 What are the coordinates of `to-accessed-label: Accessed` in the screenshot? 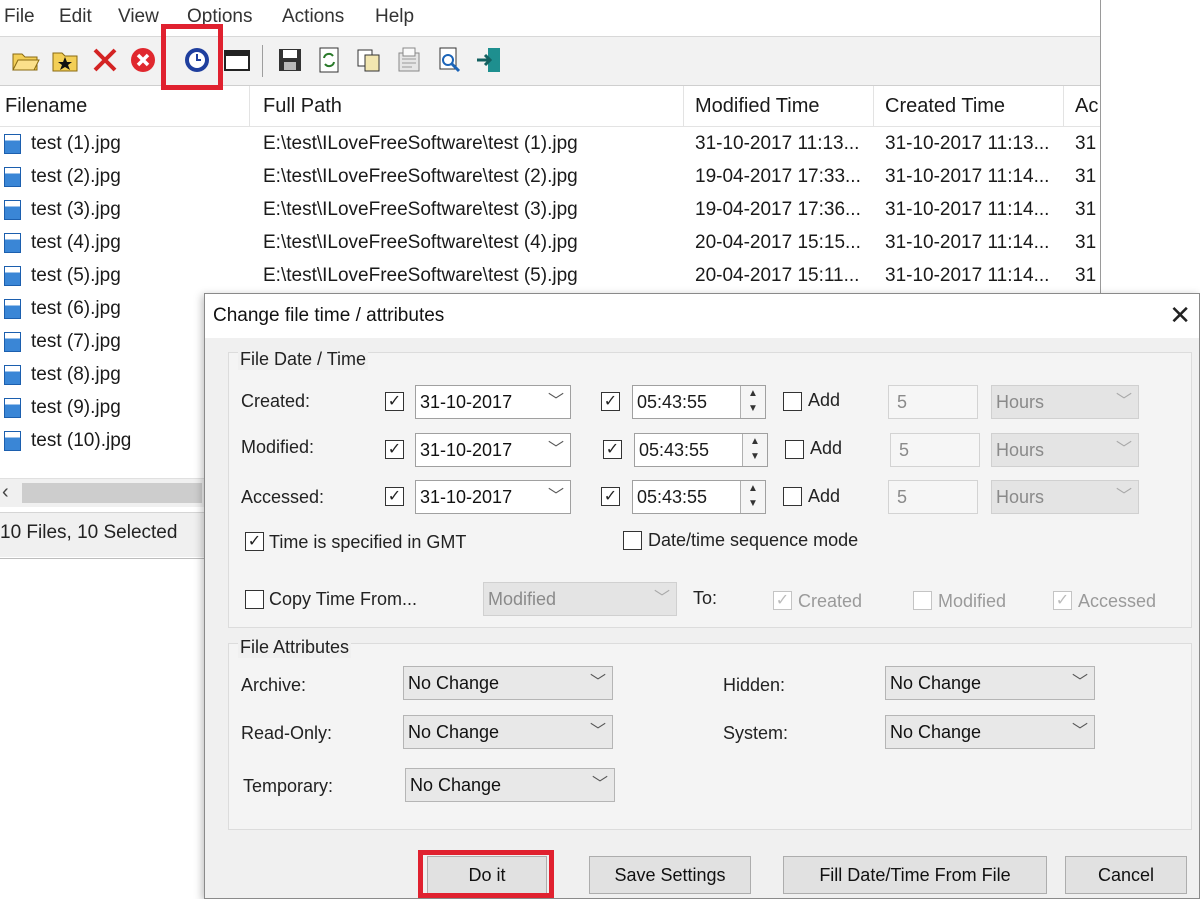 It's located at (1117, 601).